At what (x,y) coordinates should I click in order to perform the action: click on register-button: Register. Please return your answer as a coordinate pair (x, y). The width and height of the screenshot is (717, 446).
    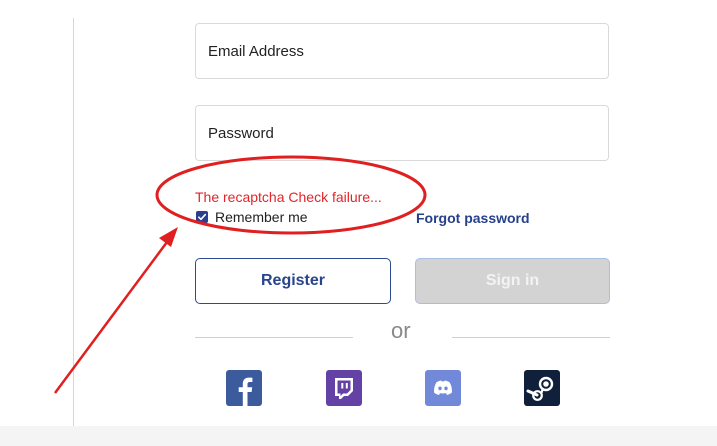
    Looking at the image, I should click on (293, 281).